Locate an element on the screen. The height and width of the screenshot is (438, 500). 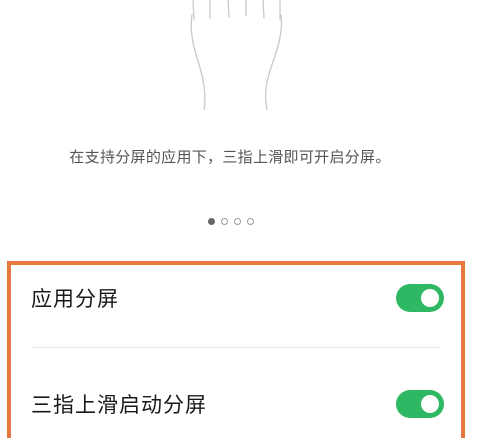
setting-row-app-split-screen: 应用分屏 is located at coordinates (236, 298).